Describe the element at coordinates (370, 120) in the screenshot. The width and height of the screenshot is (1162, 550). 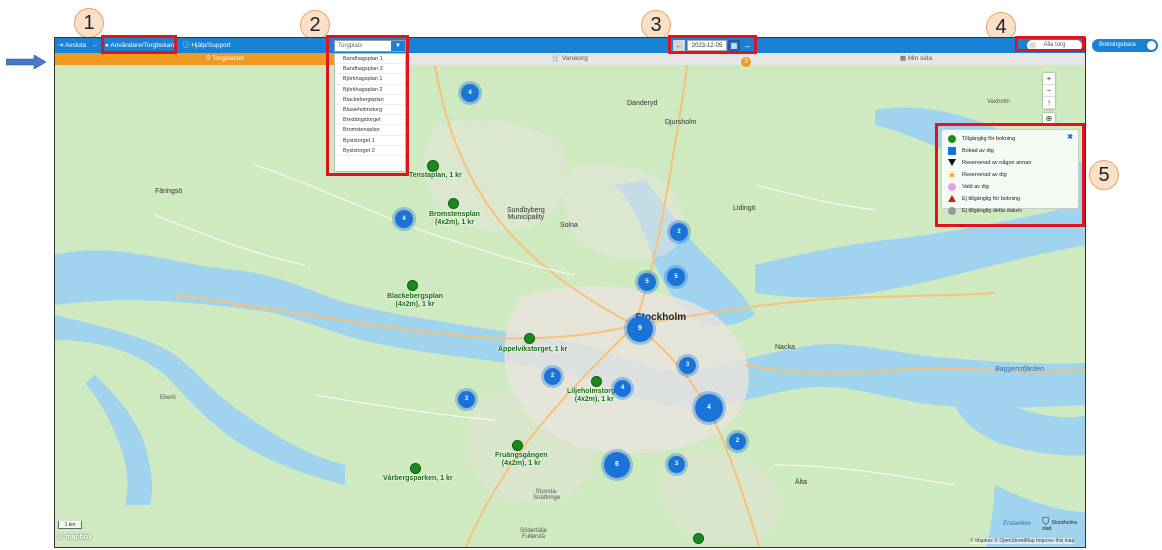
I see `option-bredangstorget: Bredängstorget` at that location.